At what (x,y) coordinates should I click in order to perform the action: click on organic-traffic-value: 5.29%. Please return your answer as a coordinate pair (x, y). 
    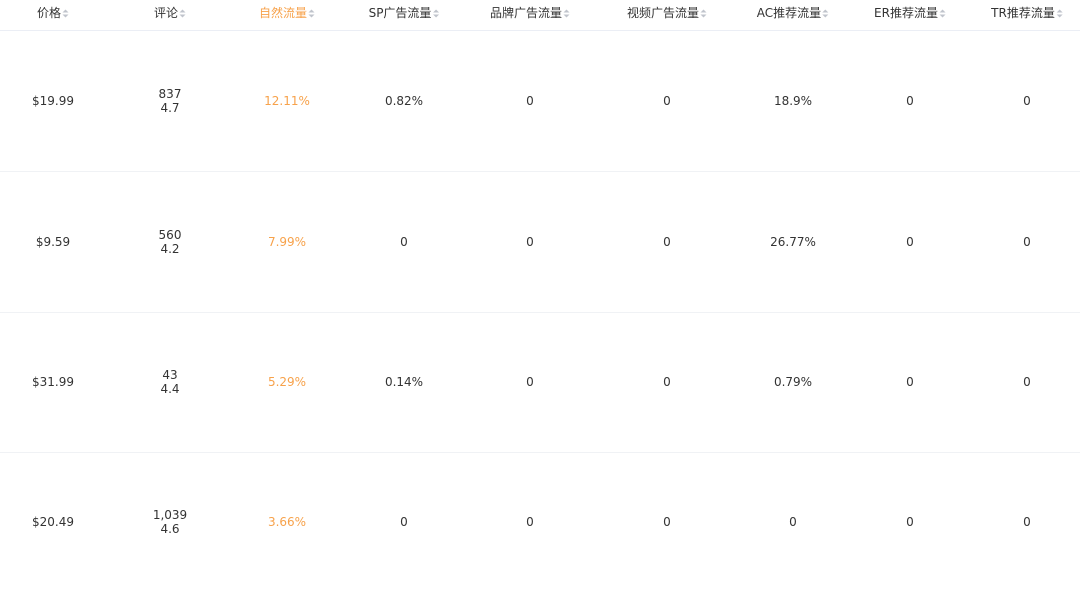
    Looking at the image, I should click on (287, 382).